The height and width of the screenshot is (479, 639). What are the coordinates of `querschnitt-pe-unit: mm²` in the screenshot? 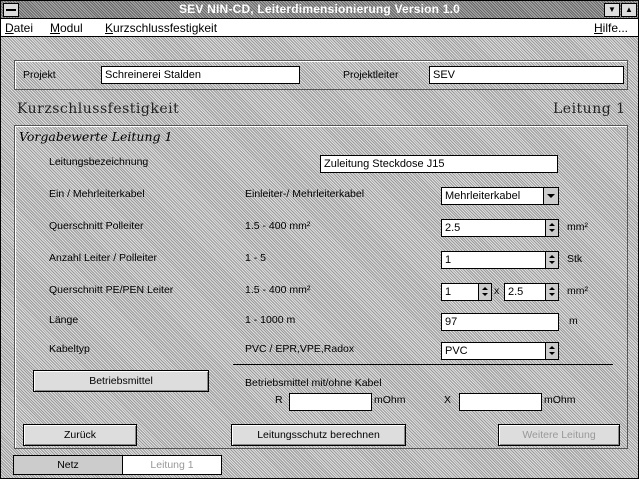 It's located at (577, 291).